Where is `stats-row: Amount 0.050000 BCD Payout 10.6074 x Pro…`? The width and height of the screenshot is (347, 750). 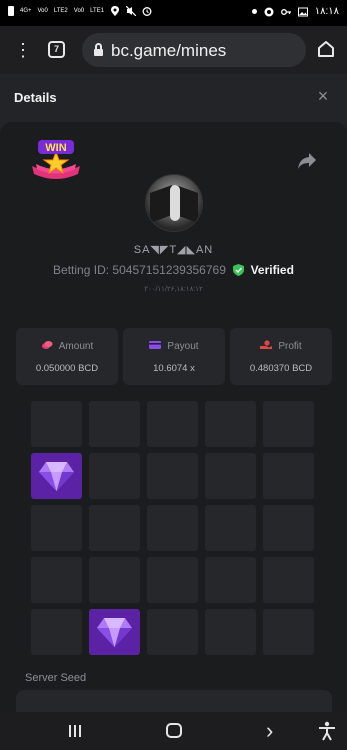
stats-row: Amount 0.050000 BCD Payout 10.6074 x Pro… is located at coordinates (174, 356).